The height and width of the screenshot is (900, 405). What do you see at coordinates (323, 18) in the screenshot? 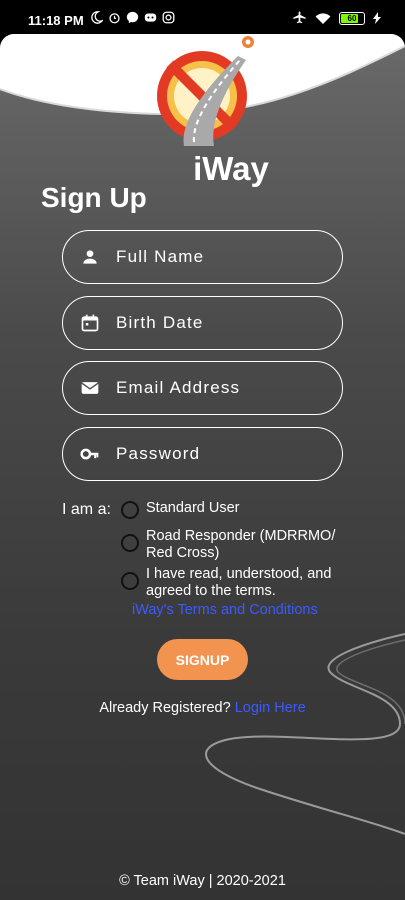
I see `wifi-icon` at bounding box center [323, 18].